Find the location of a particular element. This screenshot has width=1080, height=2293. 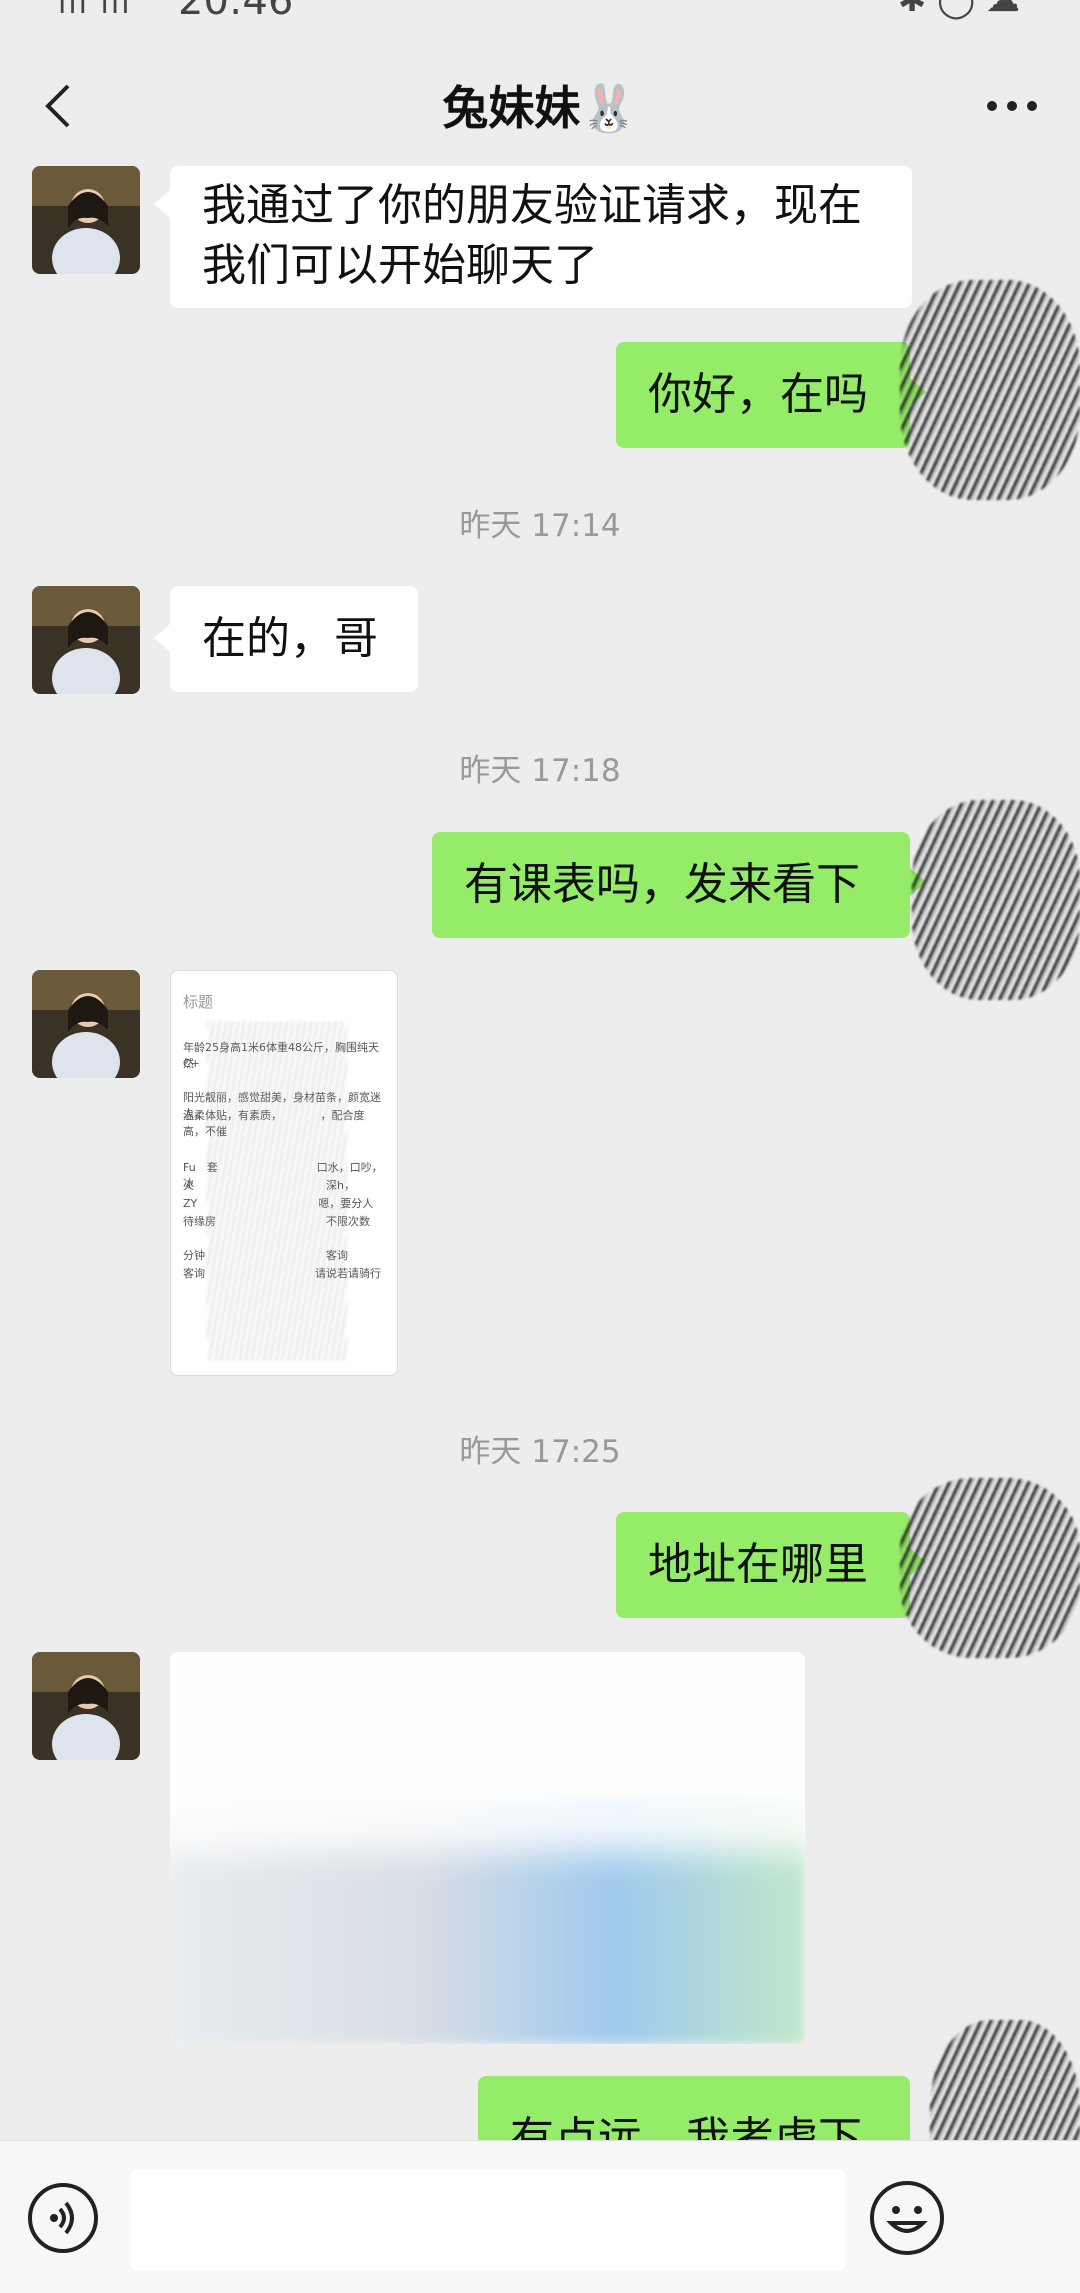

message-text: 我们可以开始聊天了 is located at coordinates (400, 265).